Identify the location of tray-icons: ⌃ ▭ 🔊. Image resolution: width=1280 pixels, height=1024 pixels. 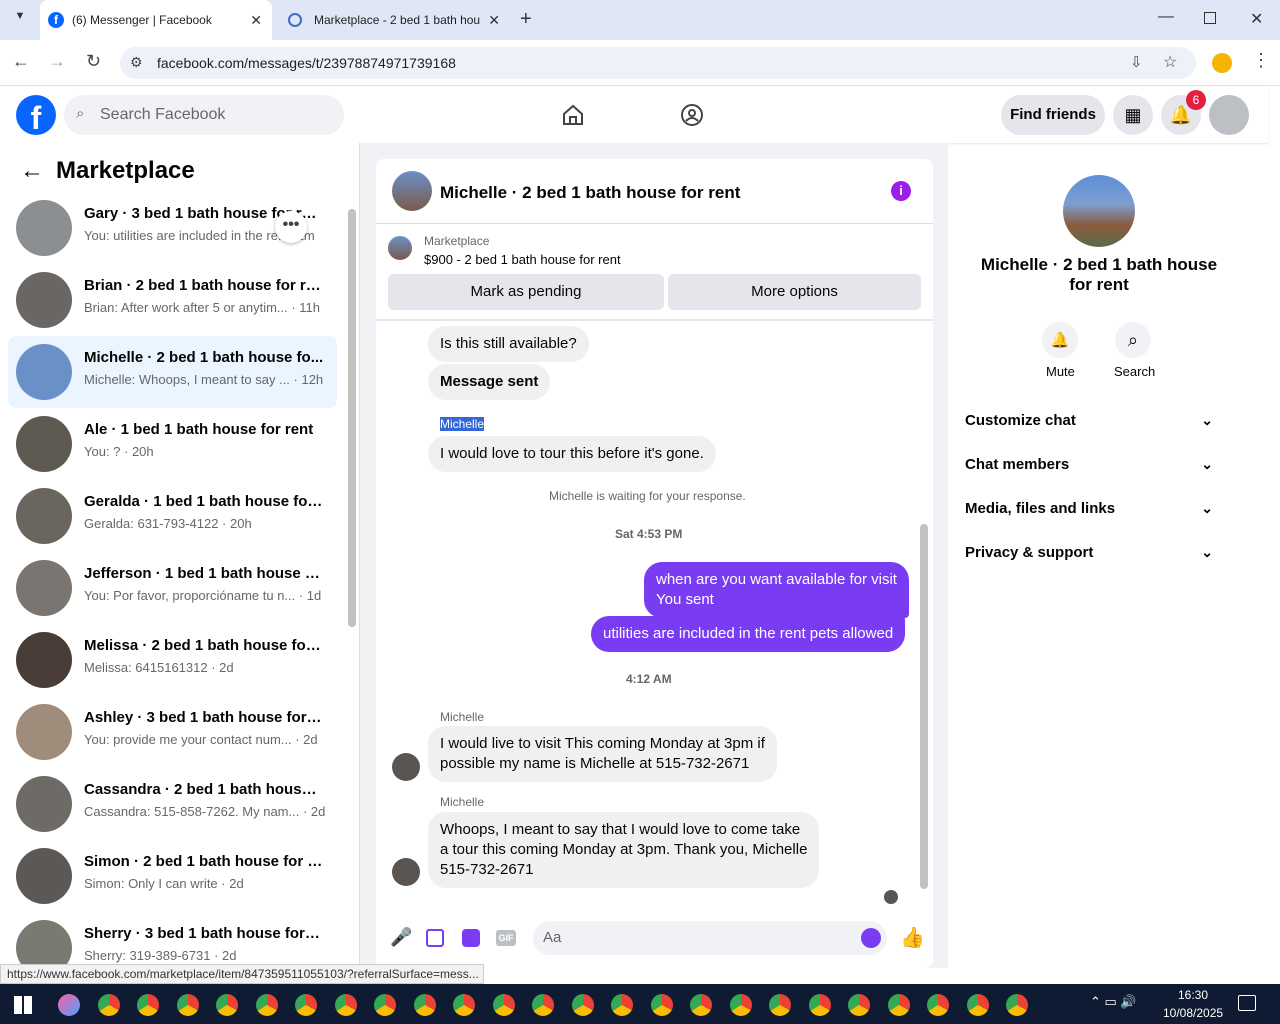
(1113, 1002).